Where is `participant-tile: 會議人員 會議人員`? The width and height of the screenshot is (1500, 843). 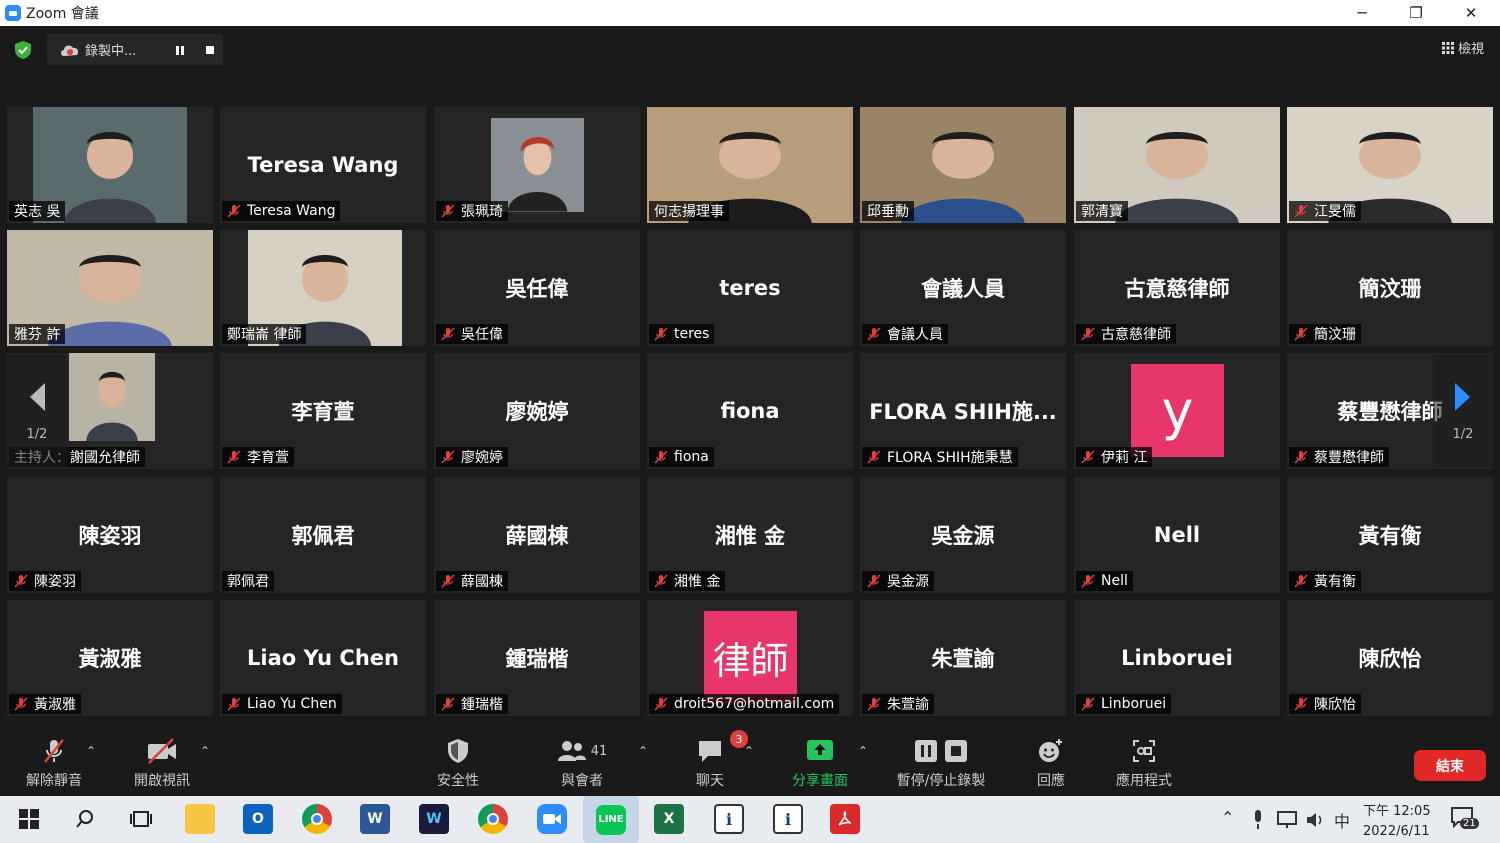 participant-tile: 會議人員 會議人員 is located at coordinates (963, 288).